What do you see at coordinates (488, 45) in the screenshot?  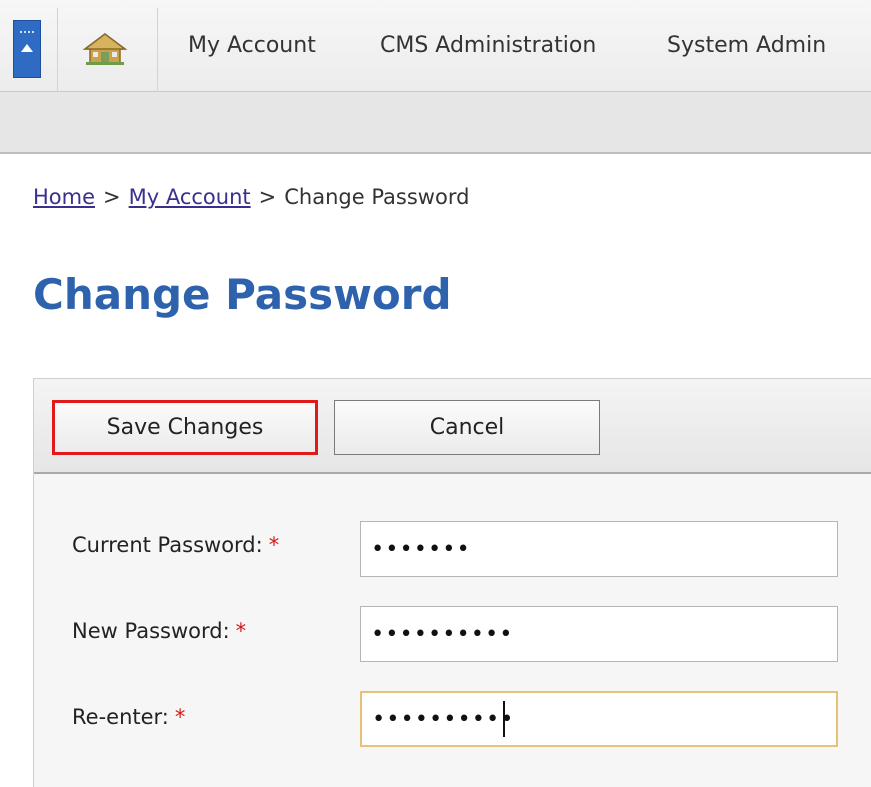 I see `nav-item-cms-administration: CMS Administration` at bounding box center [488, 45].